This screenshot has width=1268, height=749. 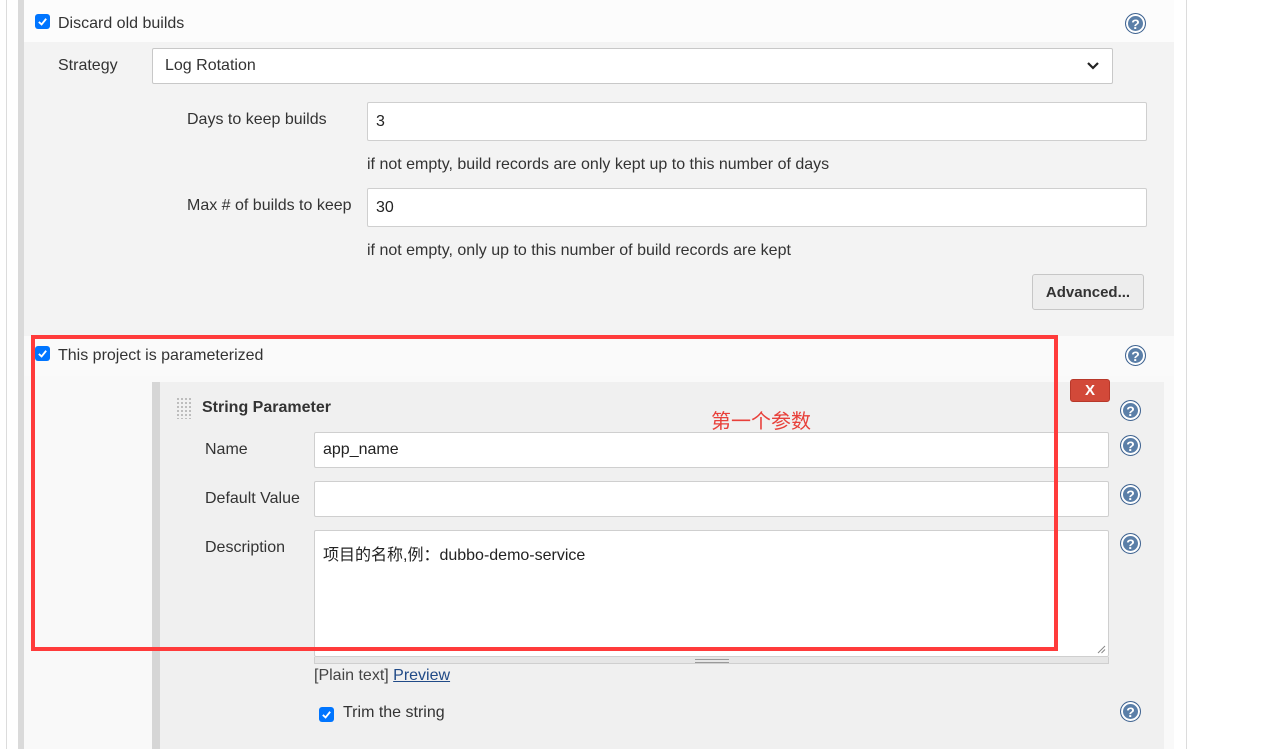 I want to click on trim-string-checkbox, so click(x=326, y=714).